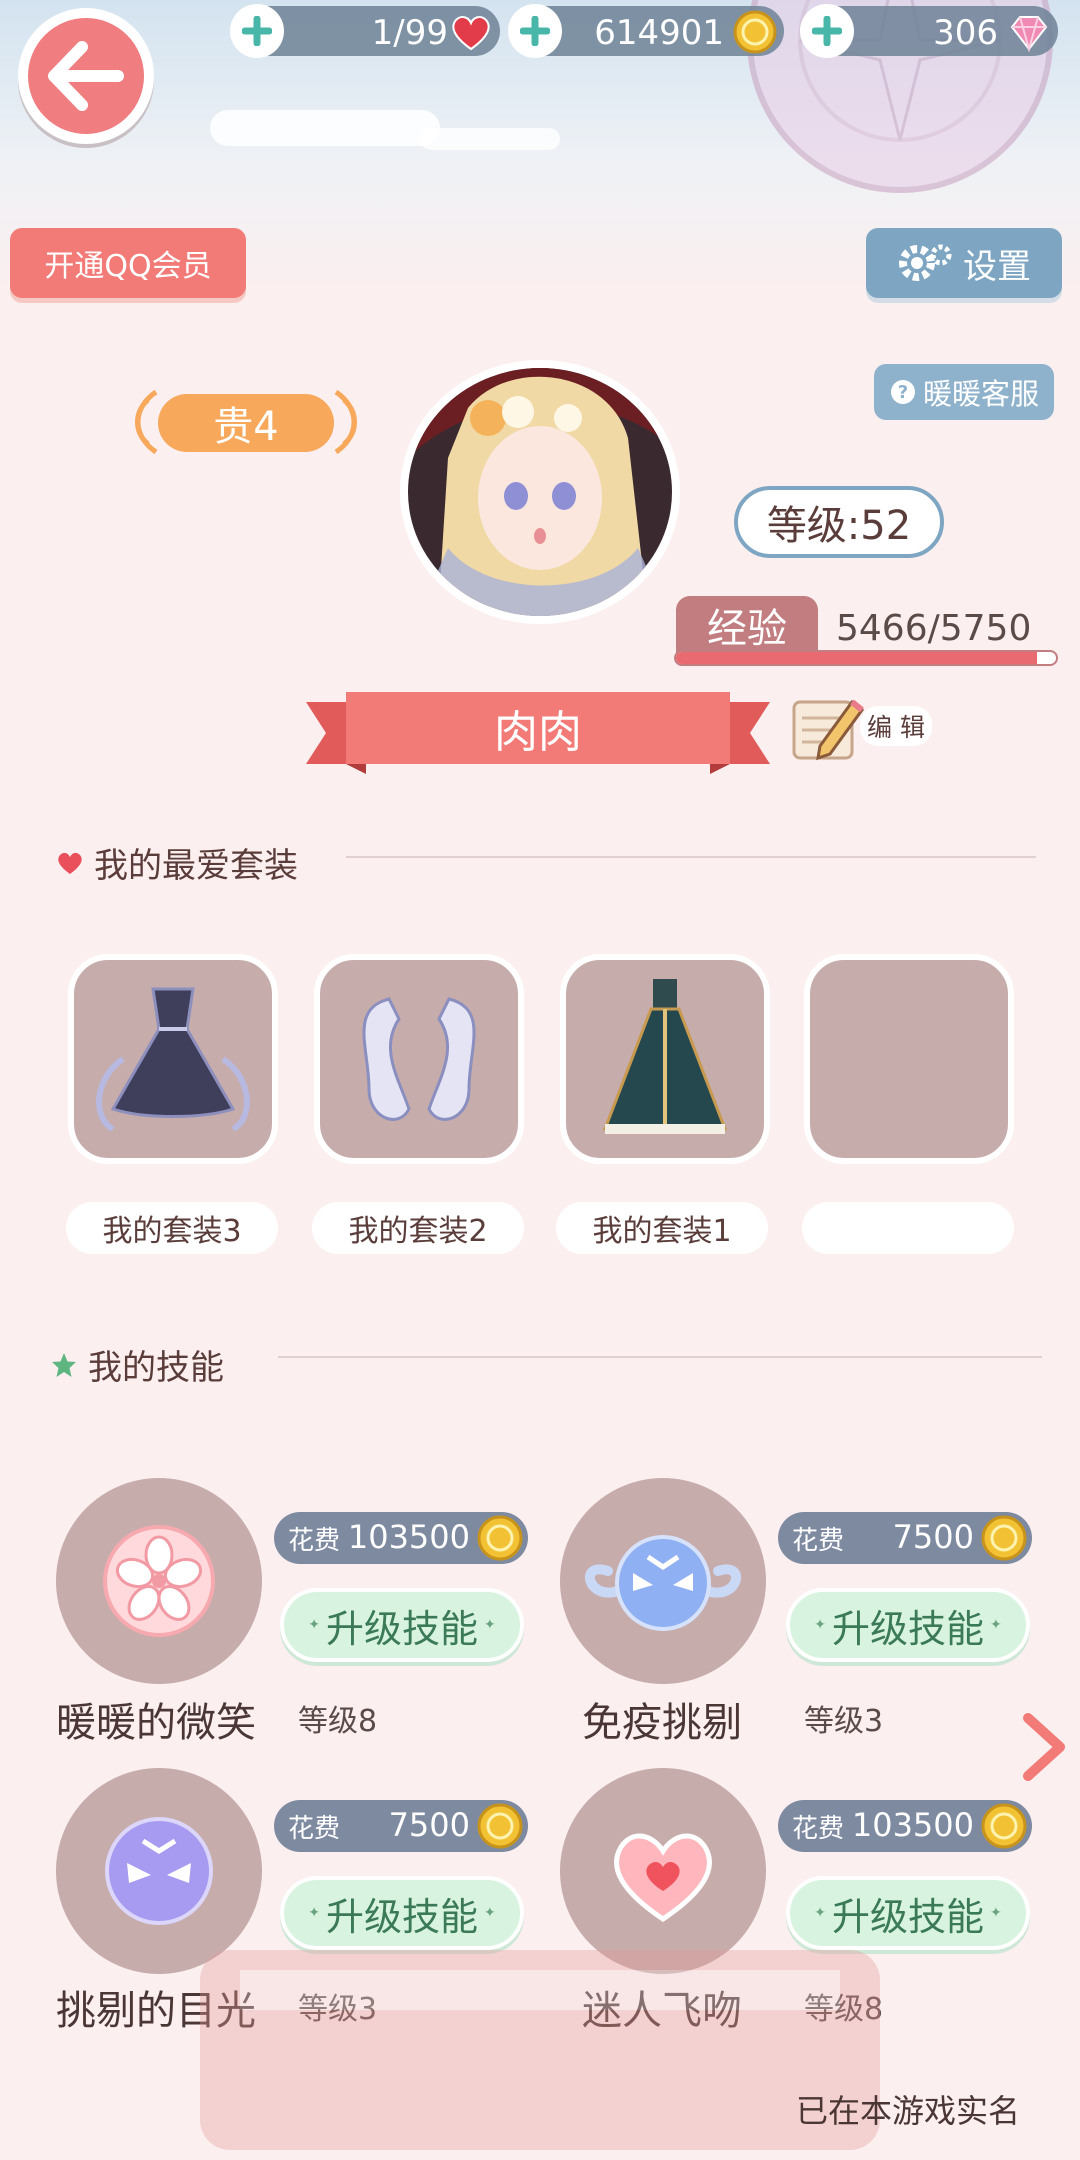 The width and height of the screenshot is (1080, 2160). What do you see at coordinates (540, 2050) in the screenshot?
I see `bus-background-decoration` at bounding box center [540, 2050].